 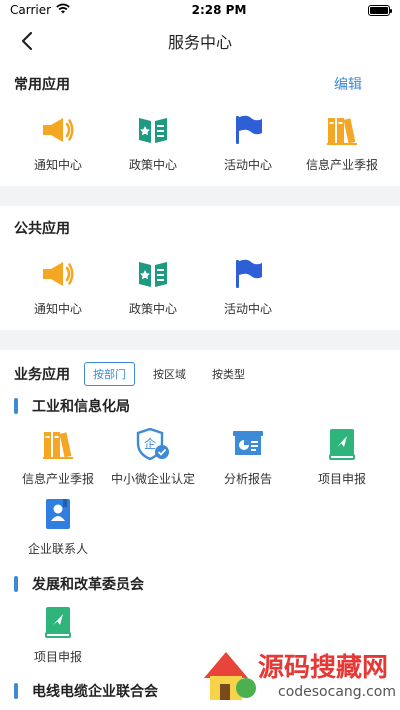 I want to click on group-header: 工业和信息化局, so click(x=72, y=406).